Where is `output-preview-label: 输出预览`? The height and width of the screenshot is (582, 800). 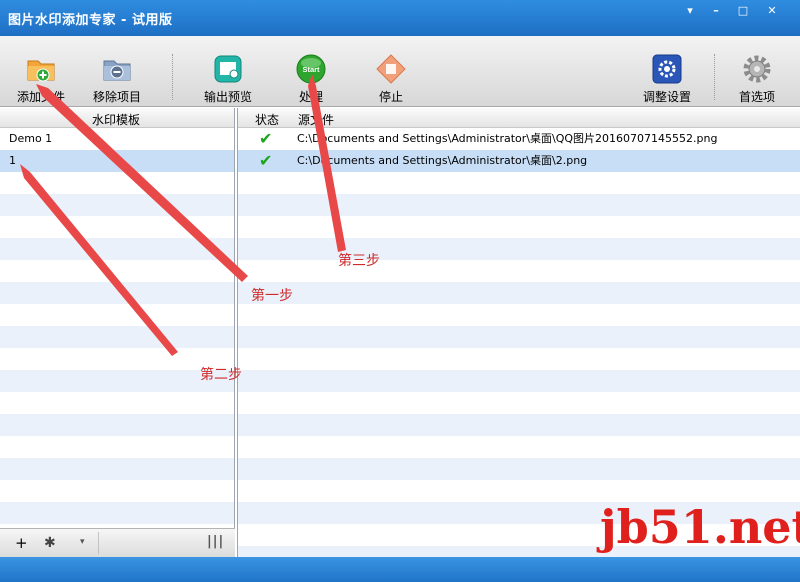 output-preview-label: 输出预览 is located at coordinates (227, 97).